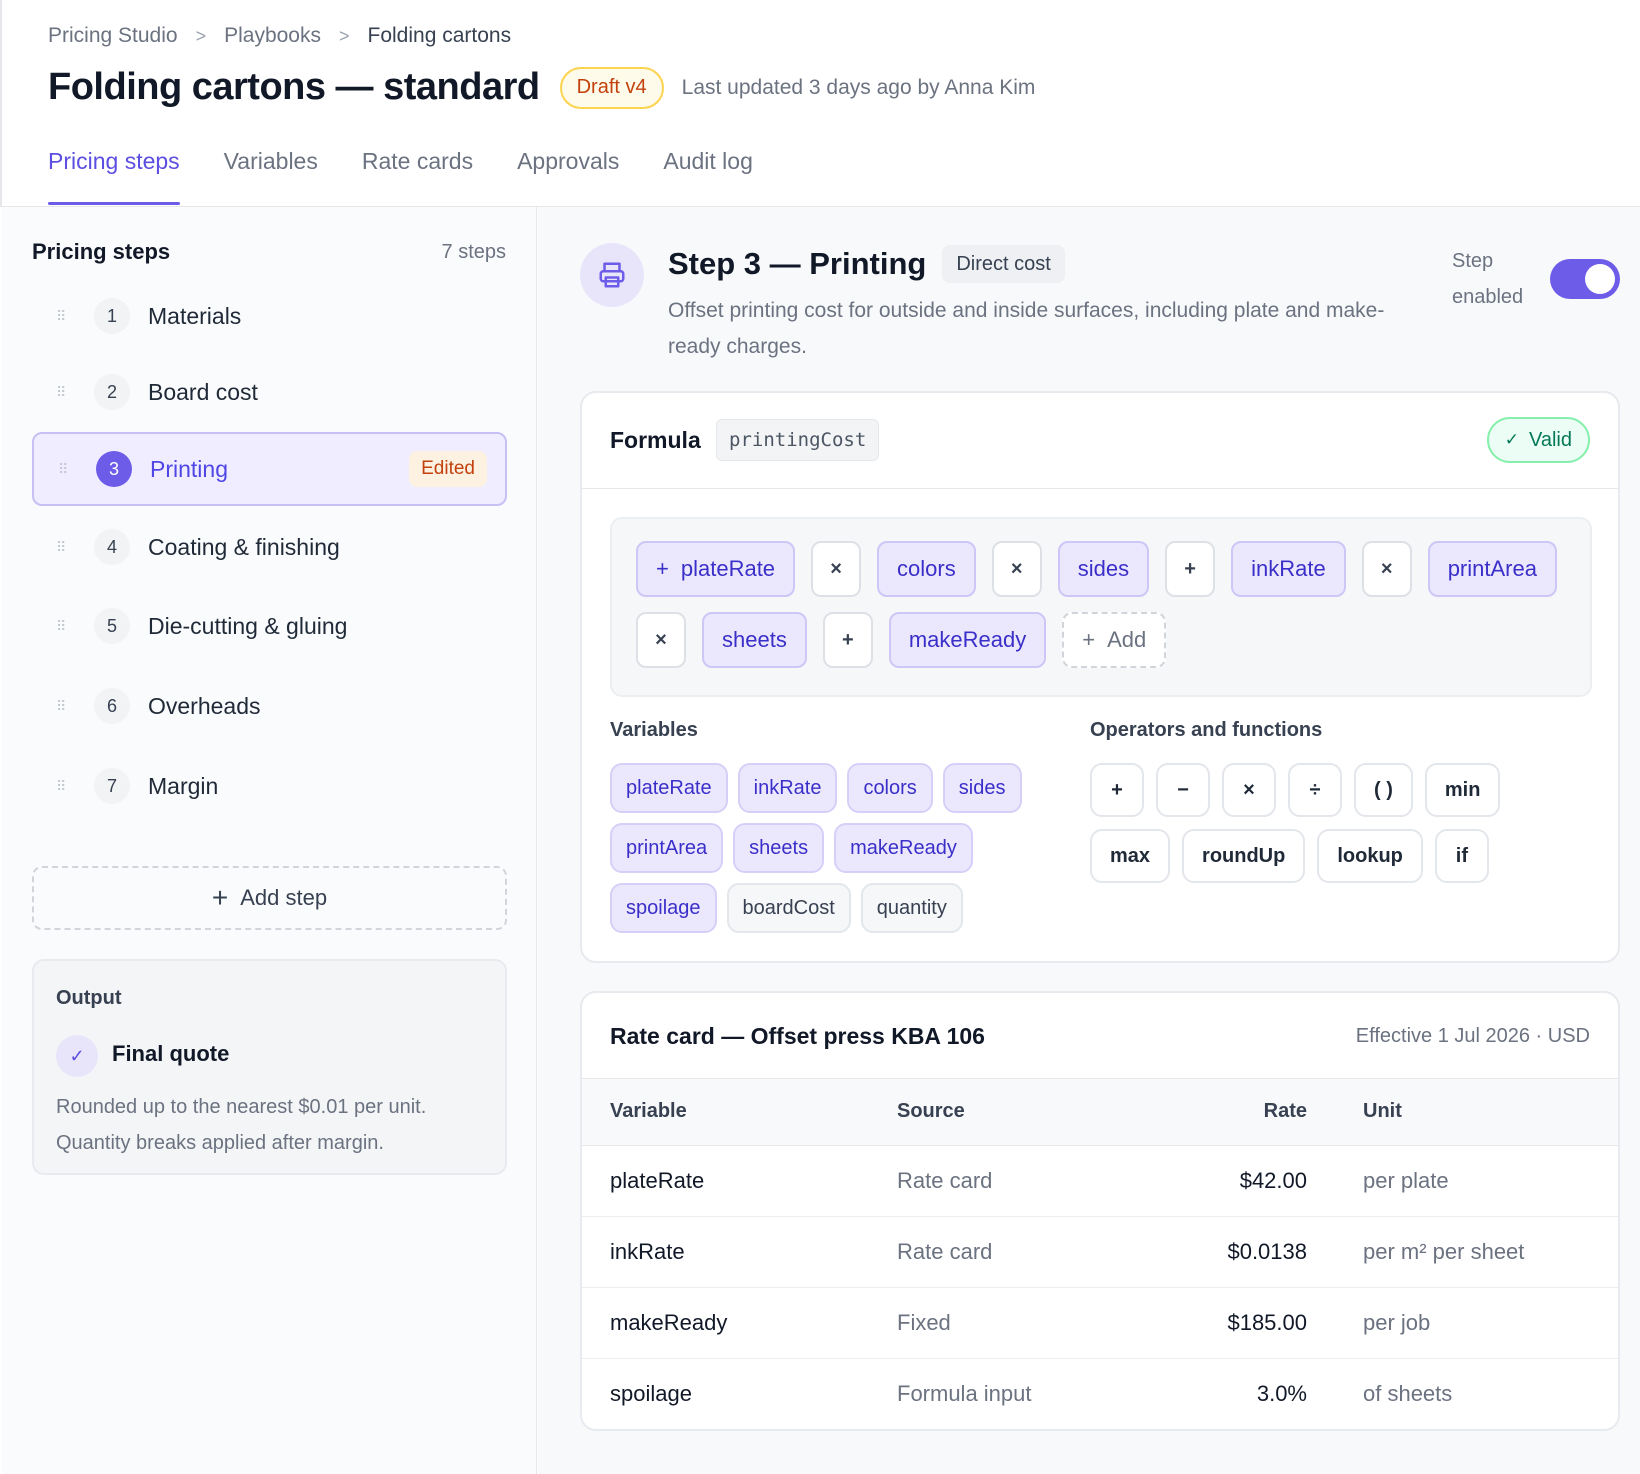 This screenshot has height=1474, width=1640. Describe the element at coordinates (1117, 790) in the screenshot. I see `operator-plus-button: +` at that location.